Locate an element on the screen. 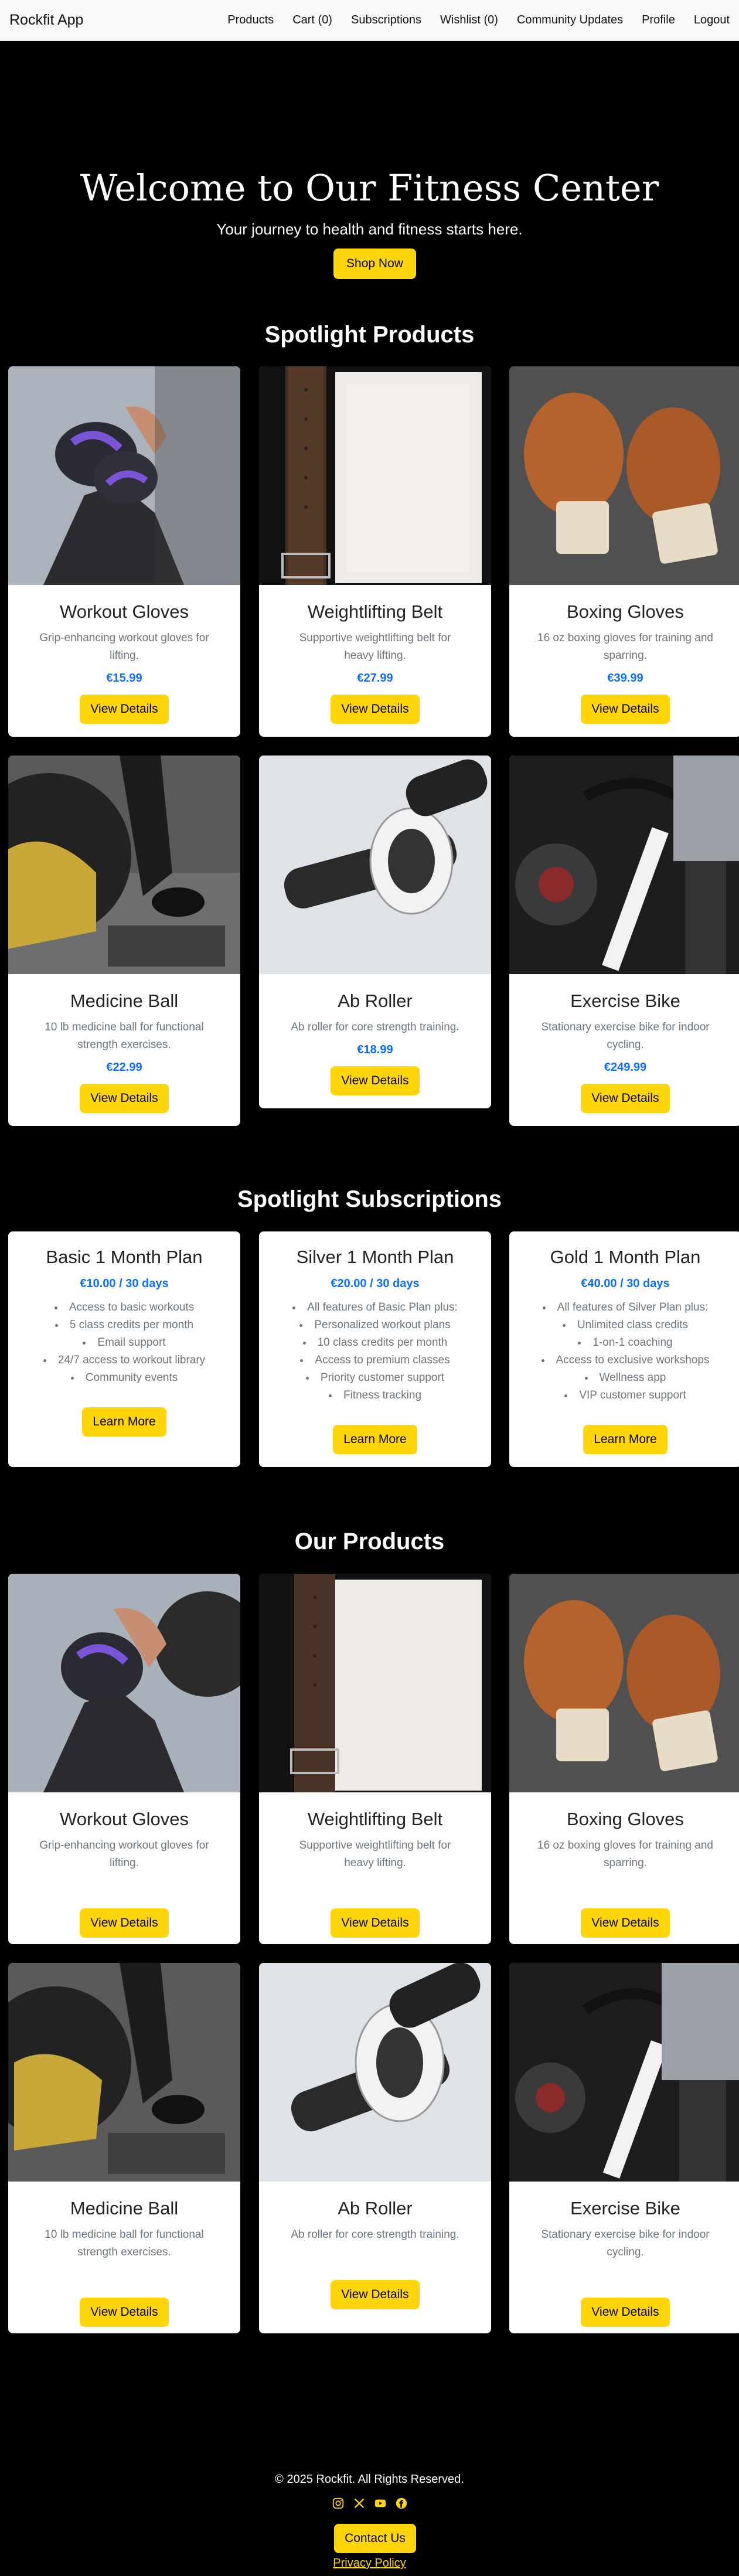 This screenshot has height=2576, width=739. facebook-icon is located at coordinates (401, 2503).